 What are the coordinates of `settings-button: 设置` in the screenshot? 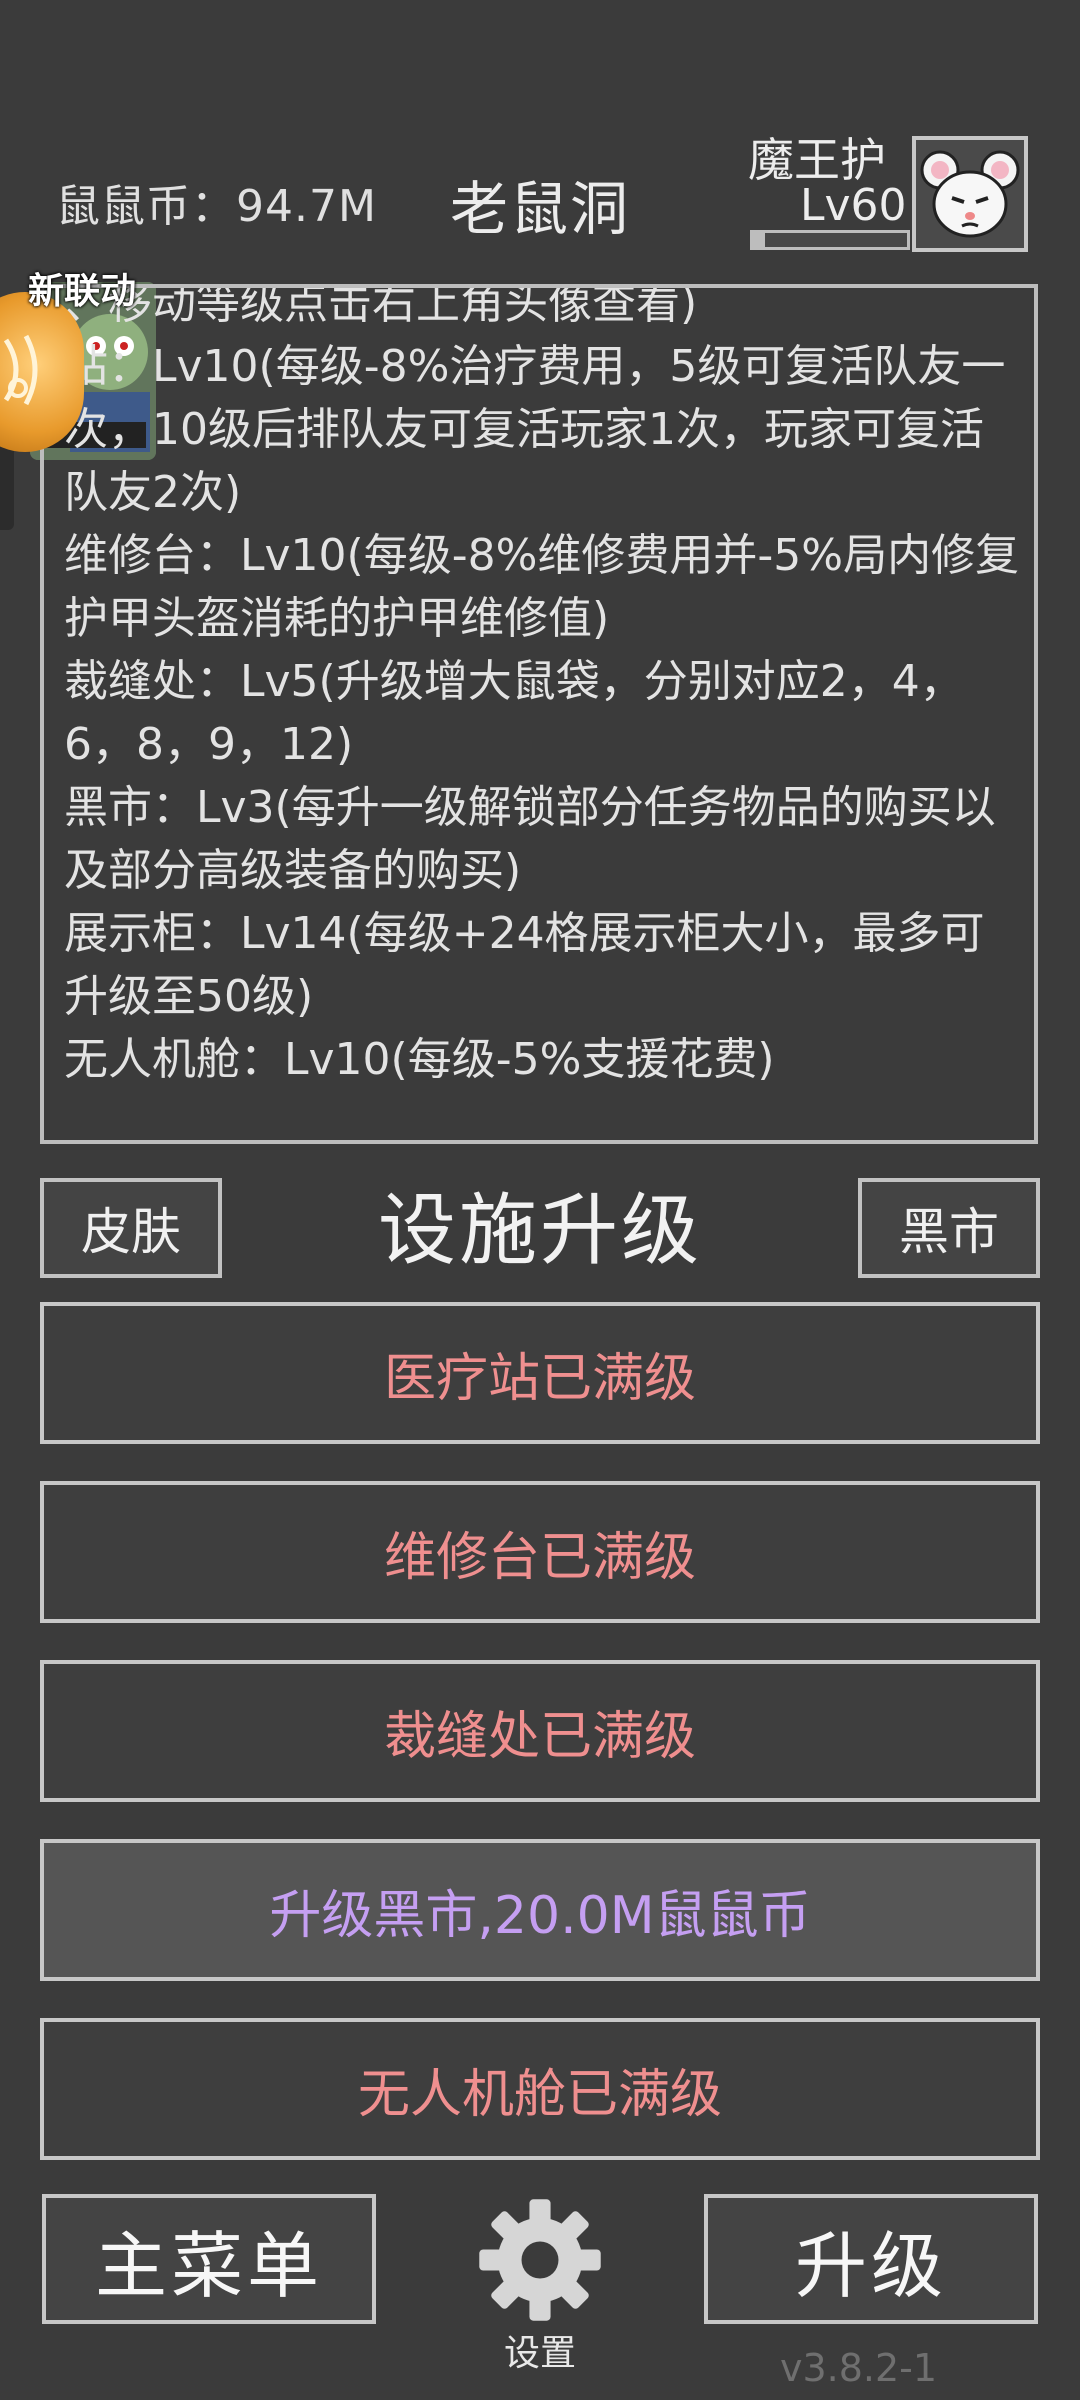 It's located at (540, 2285).